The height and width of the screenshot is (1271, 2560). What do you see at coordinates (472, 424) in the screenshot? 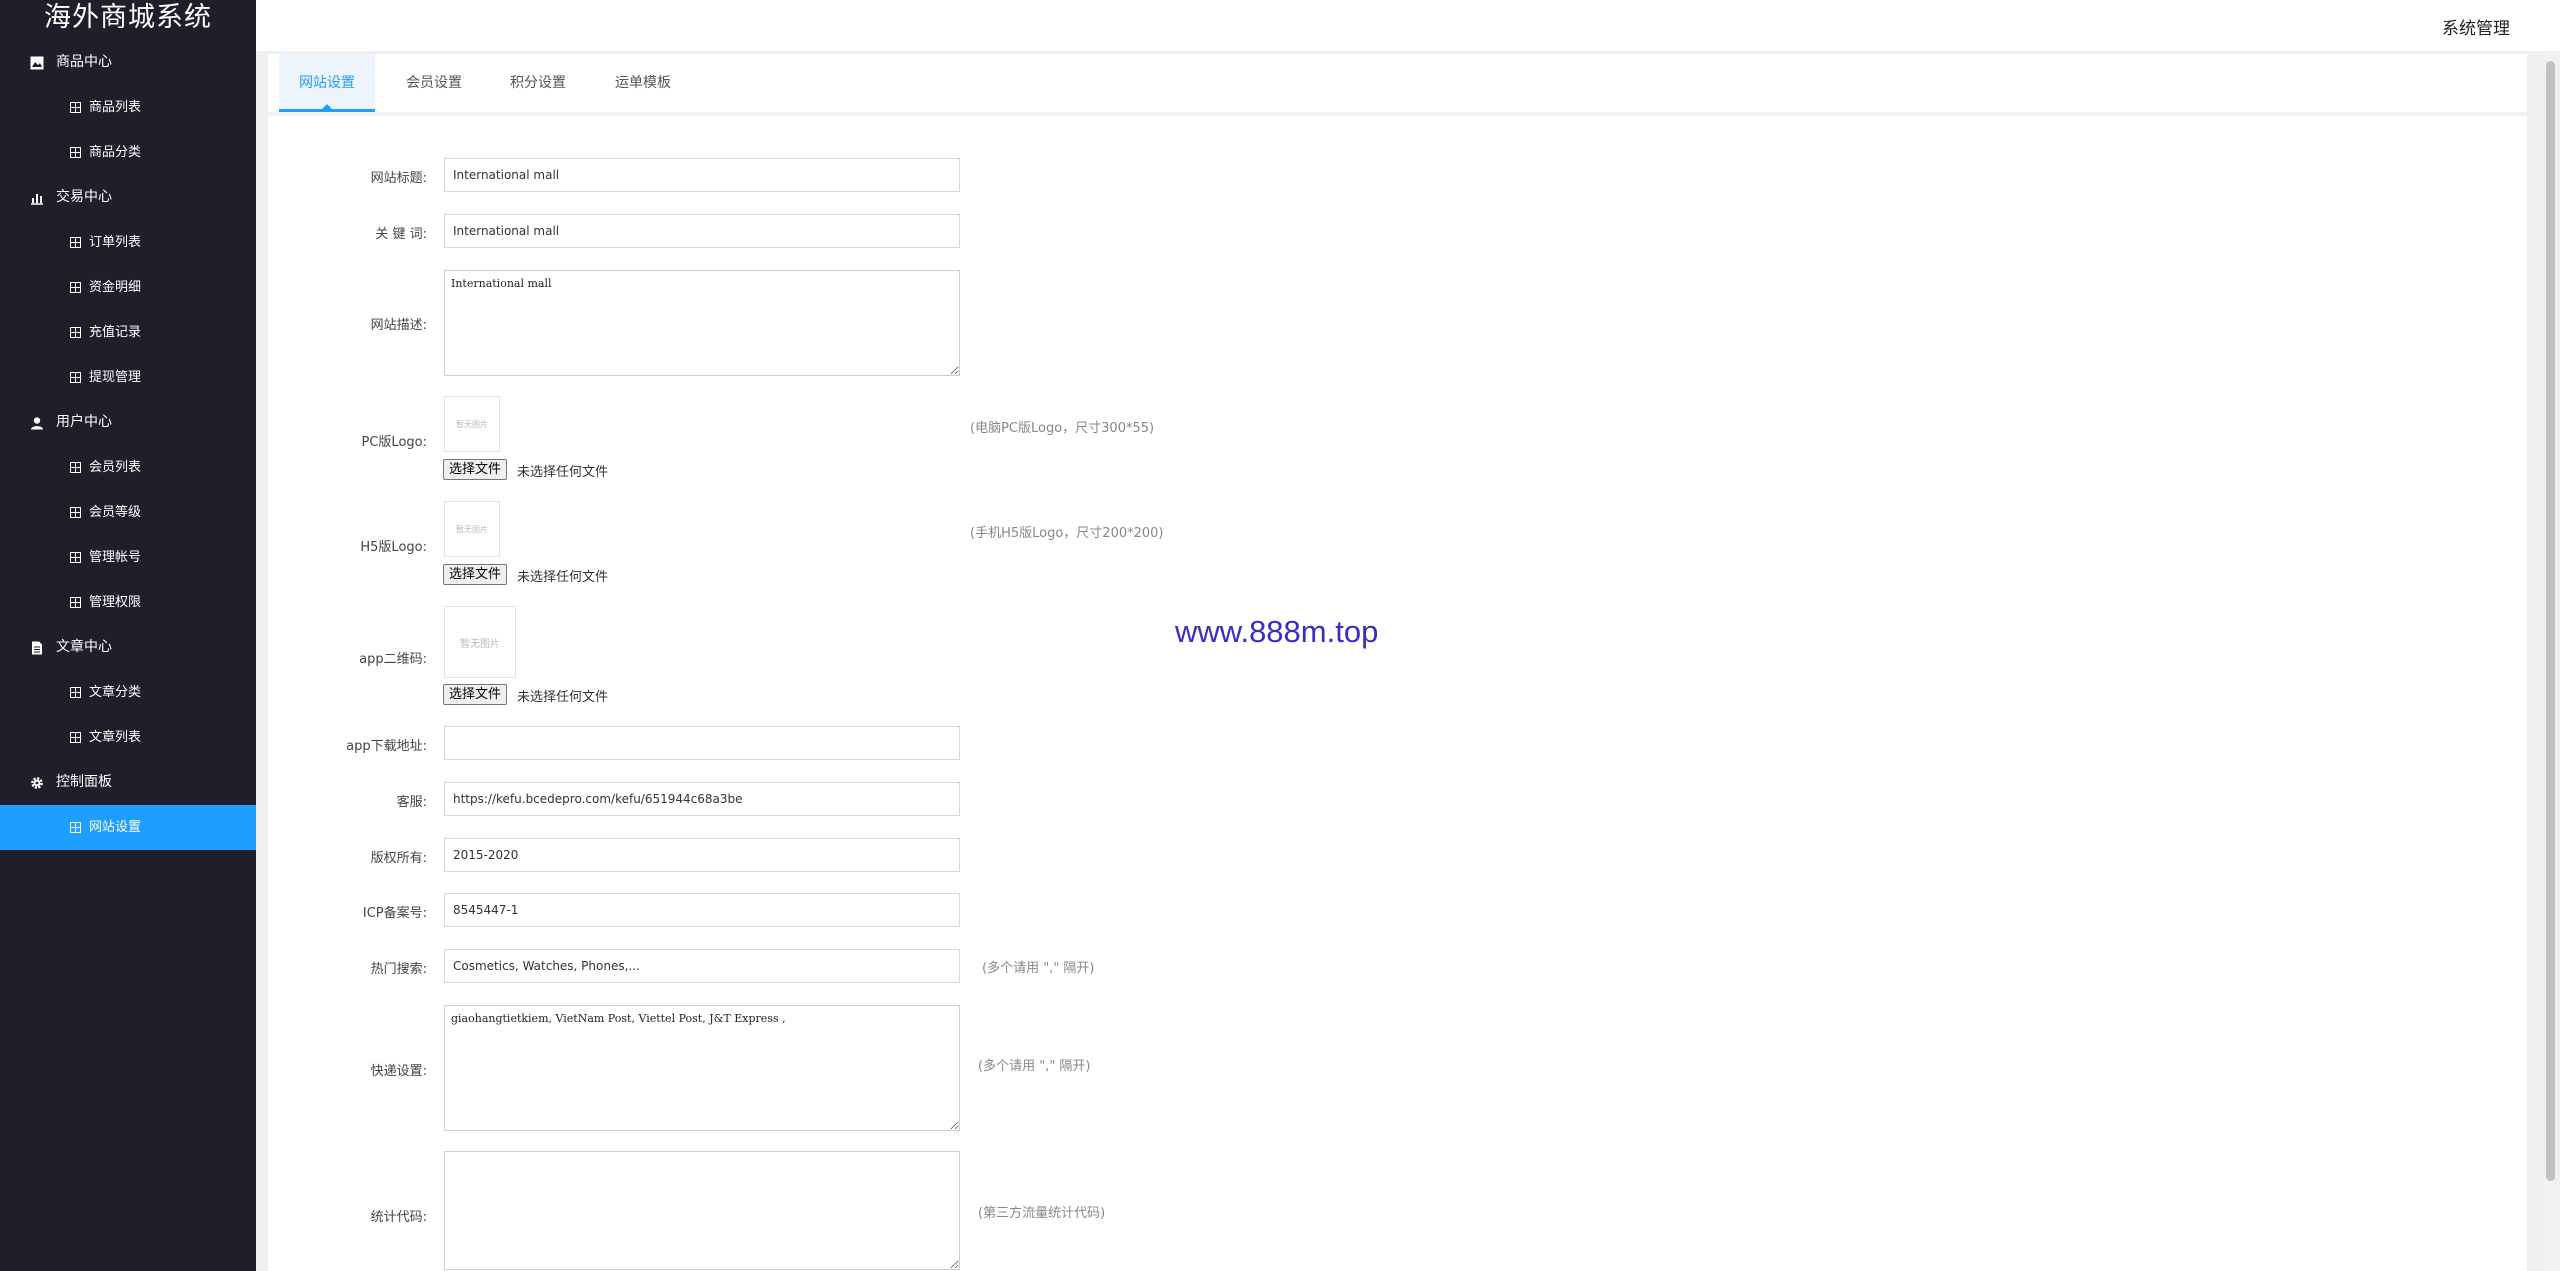
I see `pc-logo-preview: 暂无图片` at bounding box center [472, 424].